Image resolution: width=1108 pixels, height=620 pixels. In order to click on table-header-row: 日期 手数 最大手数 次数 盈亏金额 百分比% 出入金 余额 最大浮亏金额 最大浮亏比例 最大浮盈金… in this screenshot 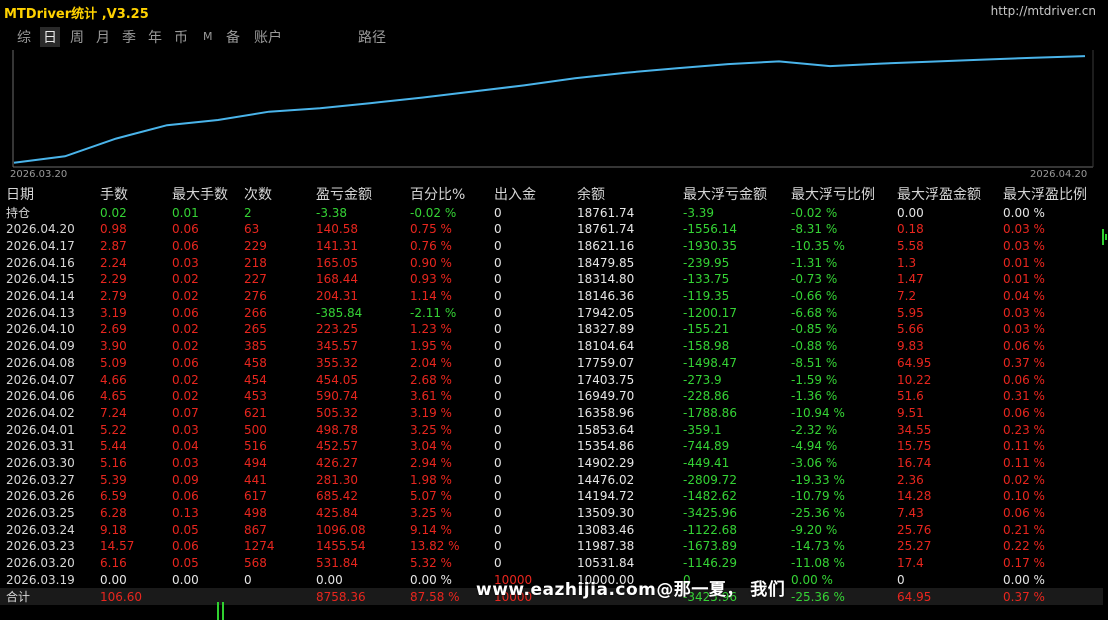, I will do `click(551, 194)`.